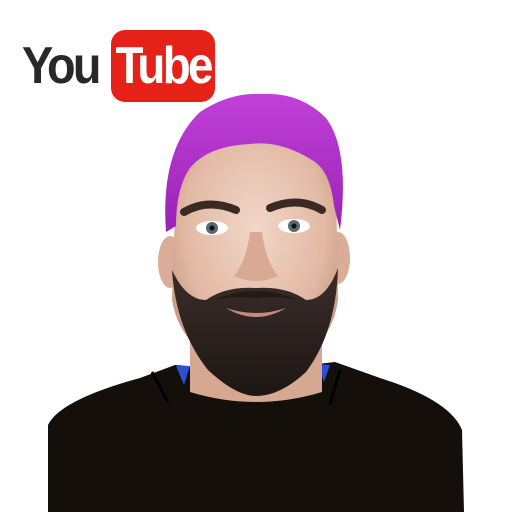  I want to click on youtube-logo: You Tube, so click(119, 66).